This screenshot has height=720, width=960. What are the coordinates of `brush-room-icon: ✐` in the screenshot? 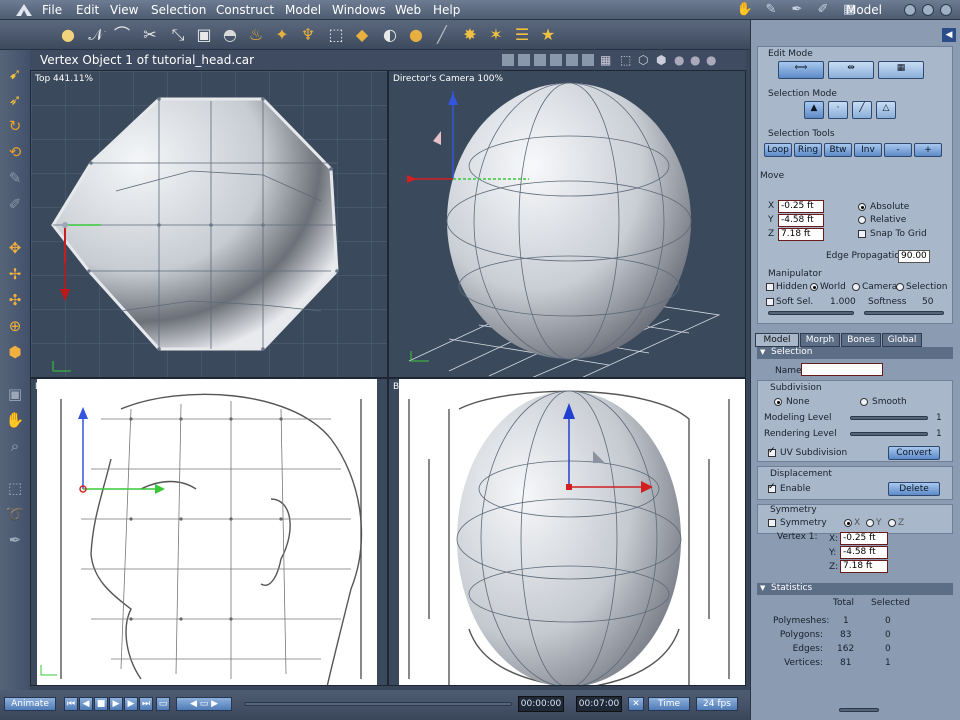 It's located at (823, 10).